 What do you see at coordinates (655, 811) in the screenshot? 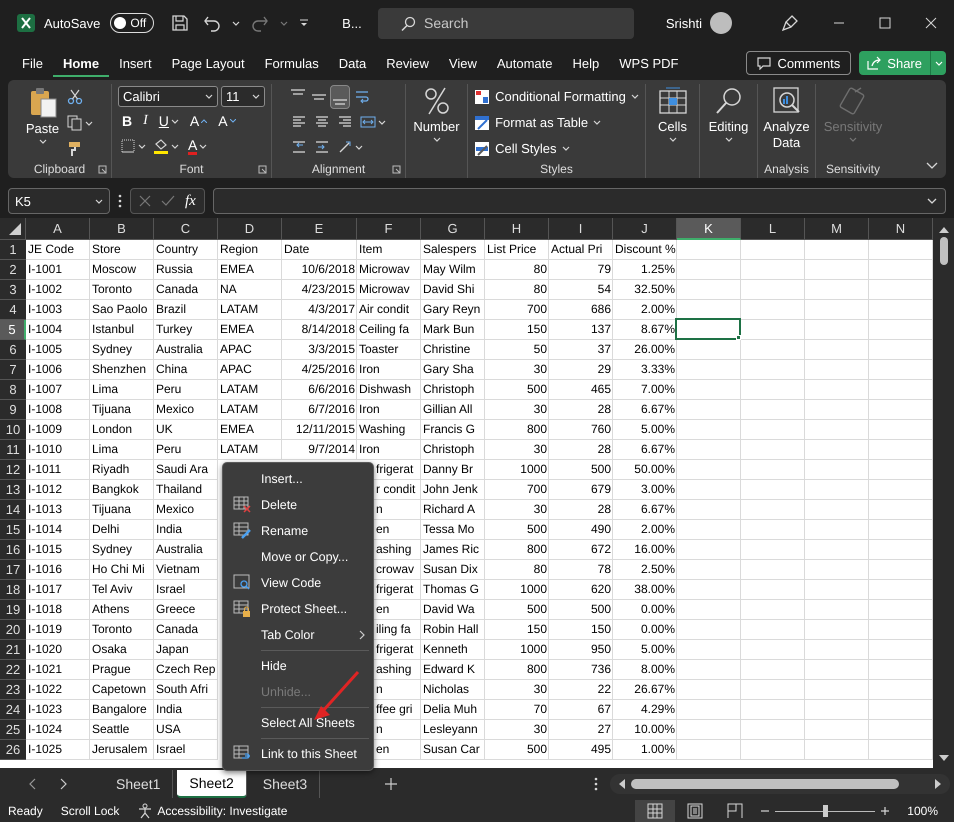
I see `normal-view-button` at bounding box center [655, 811].